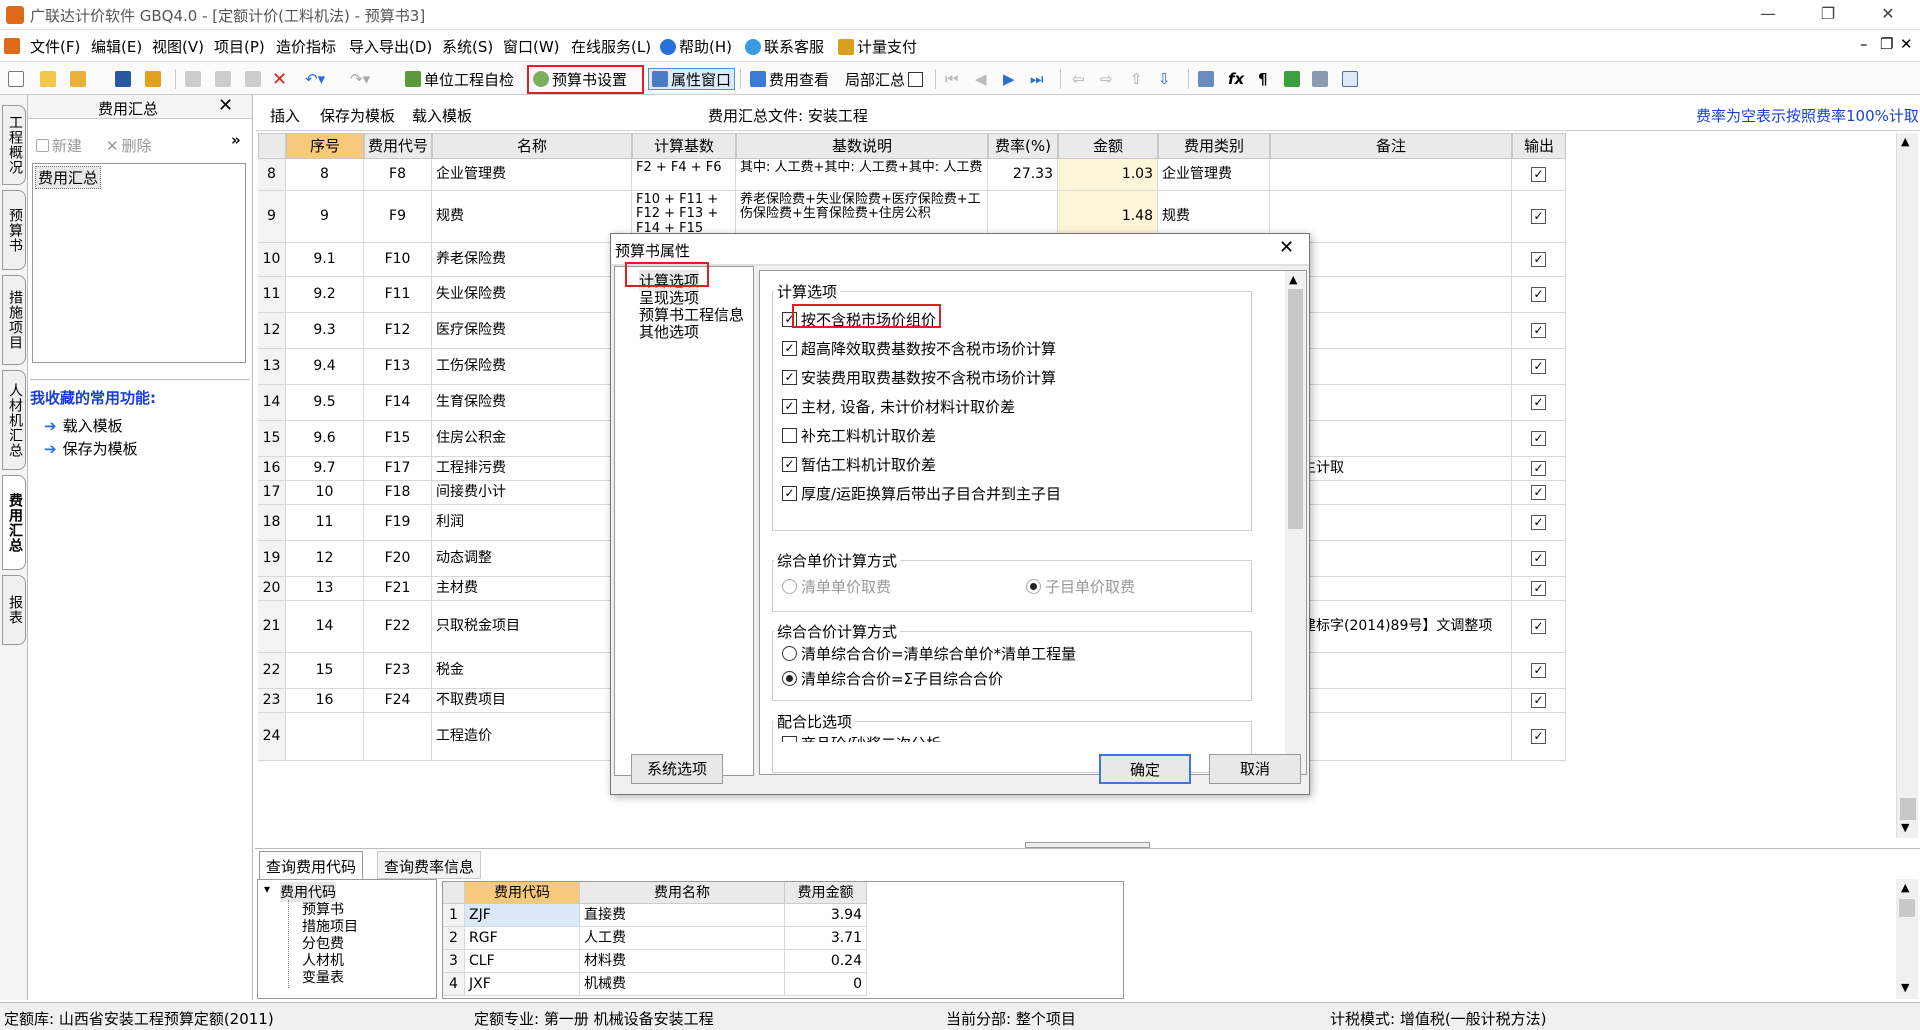 The image size is (1920, 1030). Describe the element at coordinates (898, 406) in the screenshot. I see `calc-option-3: ✓ 主材, 设备, 未计价材料计取价差` at that location.